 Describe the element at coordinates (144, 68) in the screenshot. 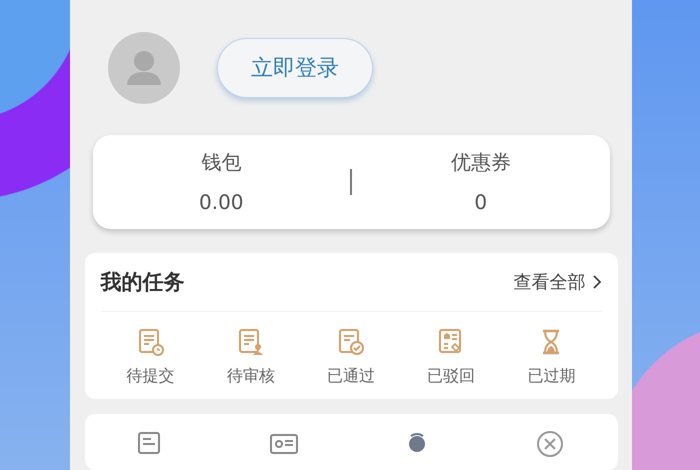

I see `avatar-icon` at that location.